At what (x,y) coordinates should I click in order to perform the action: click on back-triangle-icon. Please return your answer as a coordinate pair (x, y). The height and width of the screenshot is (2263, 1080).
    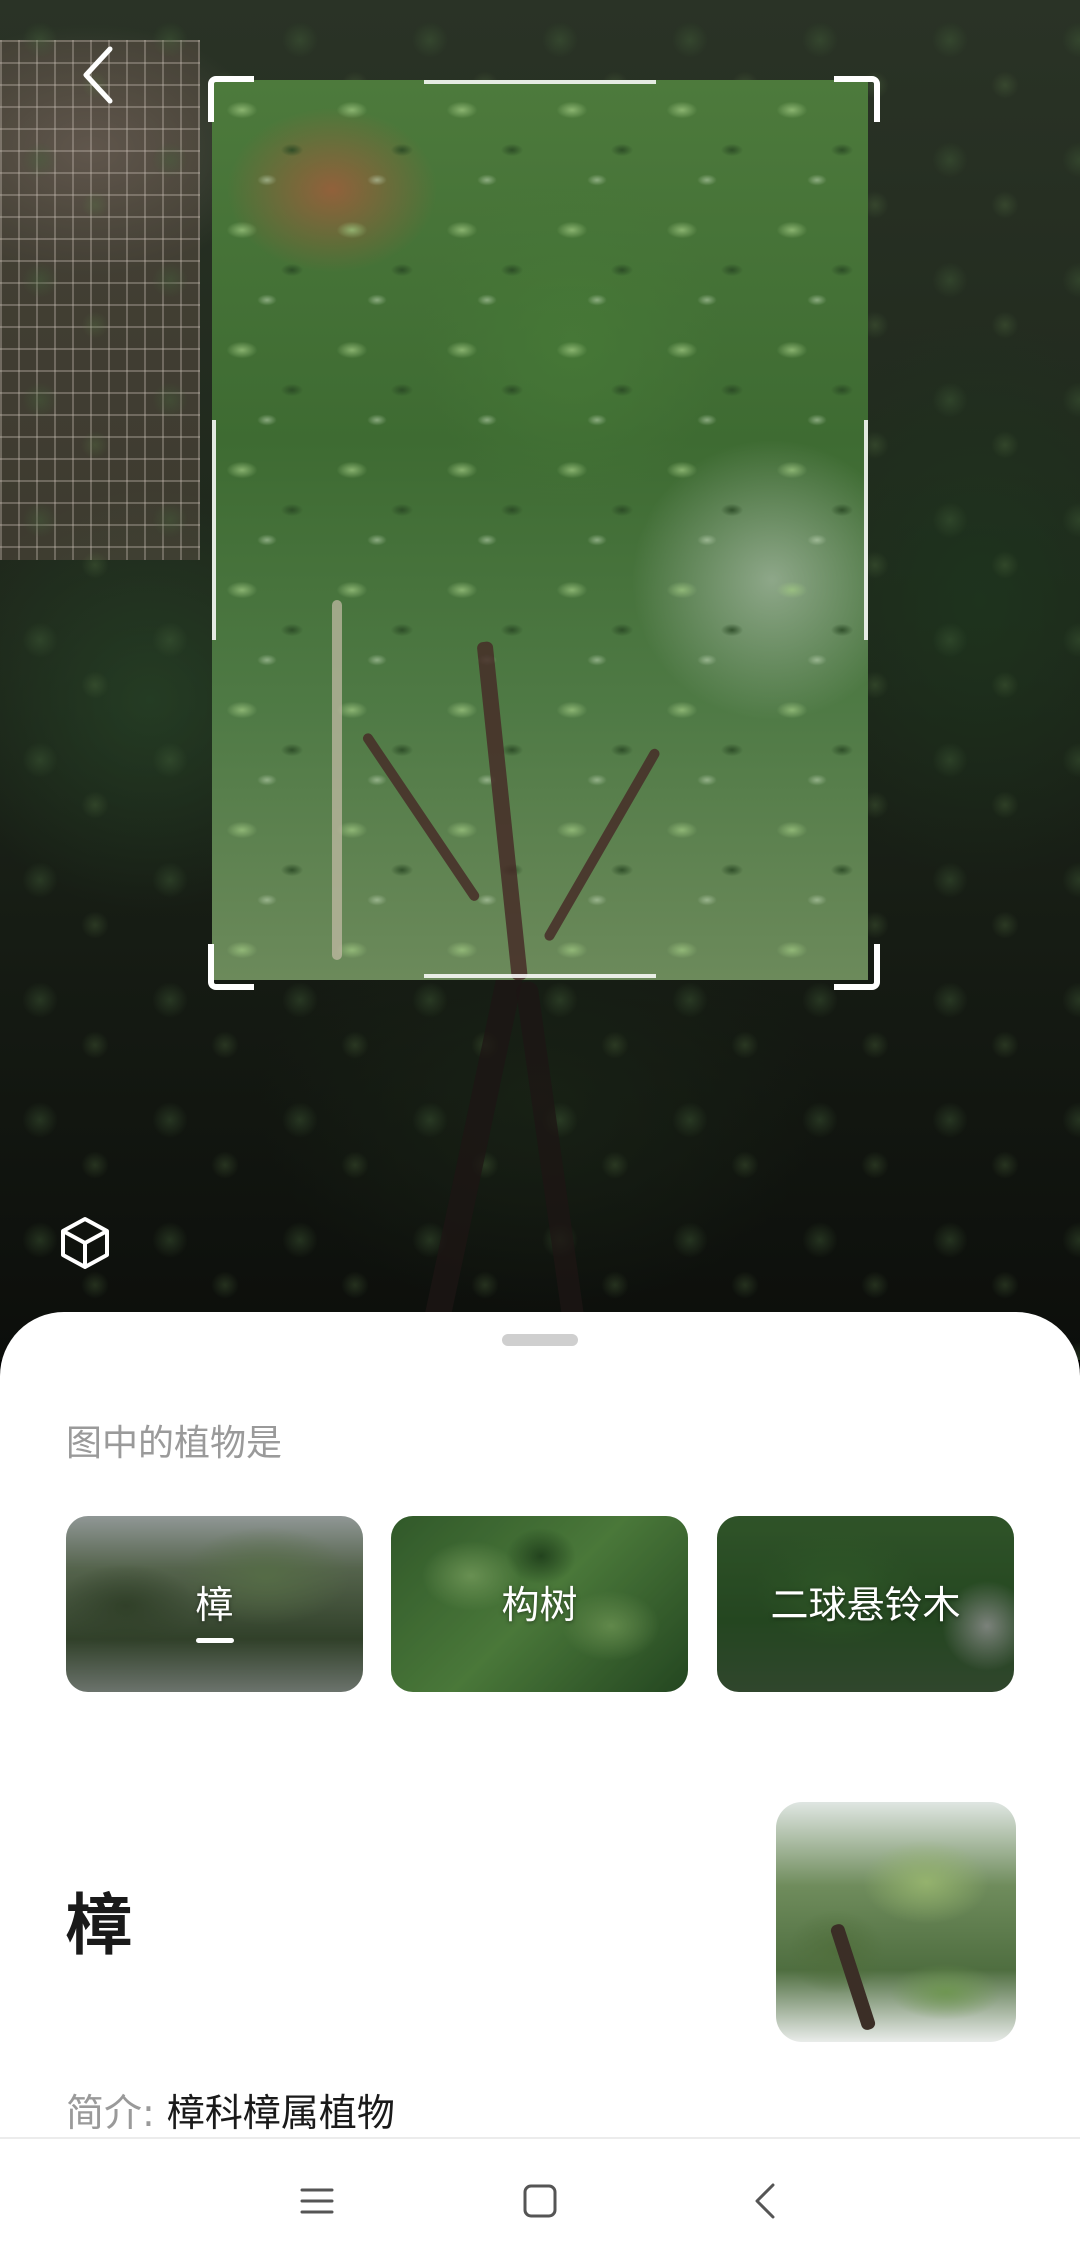
    Looking at the image, I should click on (765, 2201).